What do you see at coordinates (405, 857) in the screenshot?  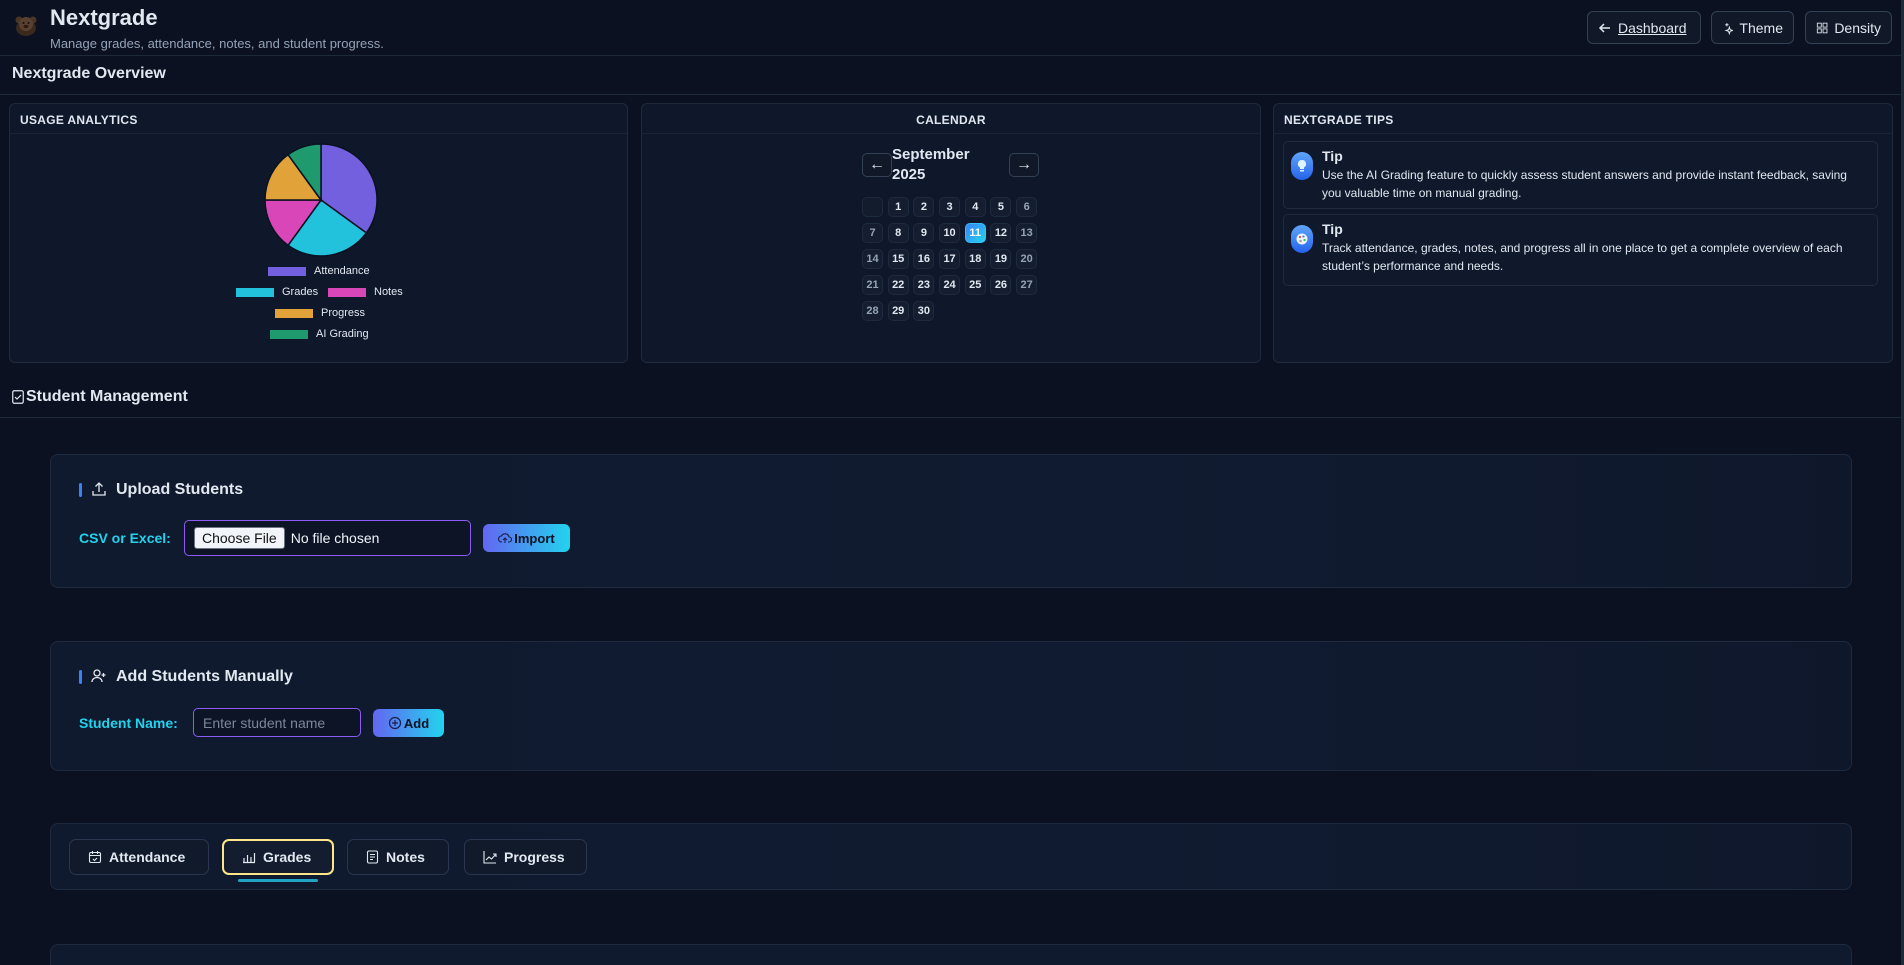 I see `tab-notes-label: Notes` at bounding box center [405, 857].